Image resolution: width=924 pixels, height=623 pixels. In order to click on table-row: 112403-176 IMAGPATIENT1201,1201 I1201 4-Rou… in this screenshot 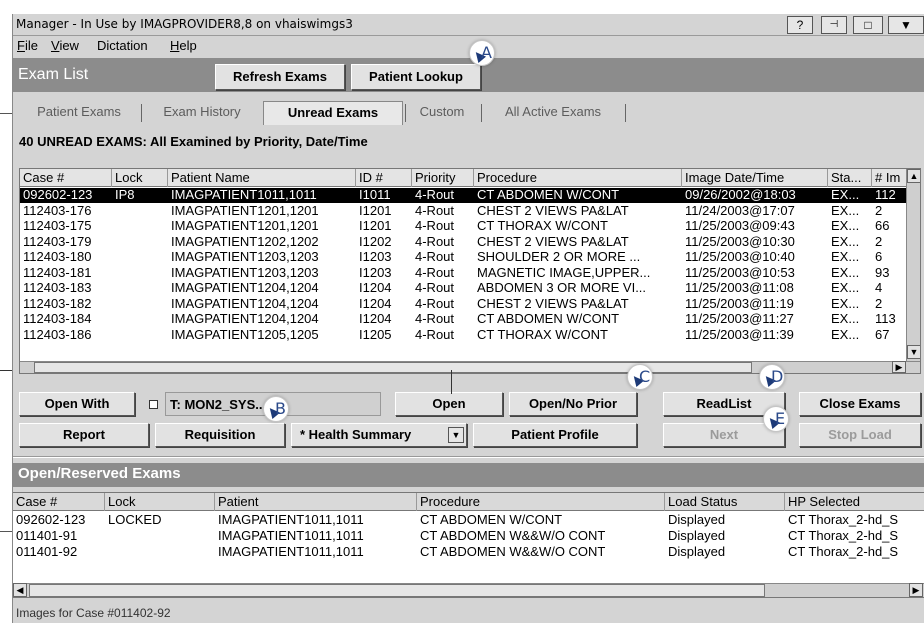, I will do `click(463, 211)`.